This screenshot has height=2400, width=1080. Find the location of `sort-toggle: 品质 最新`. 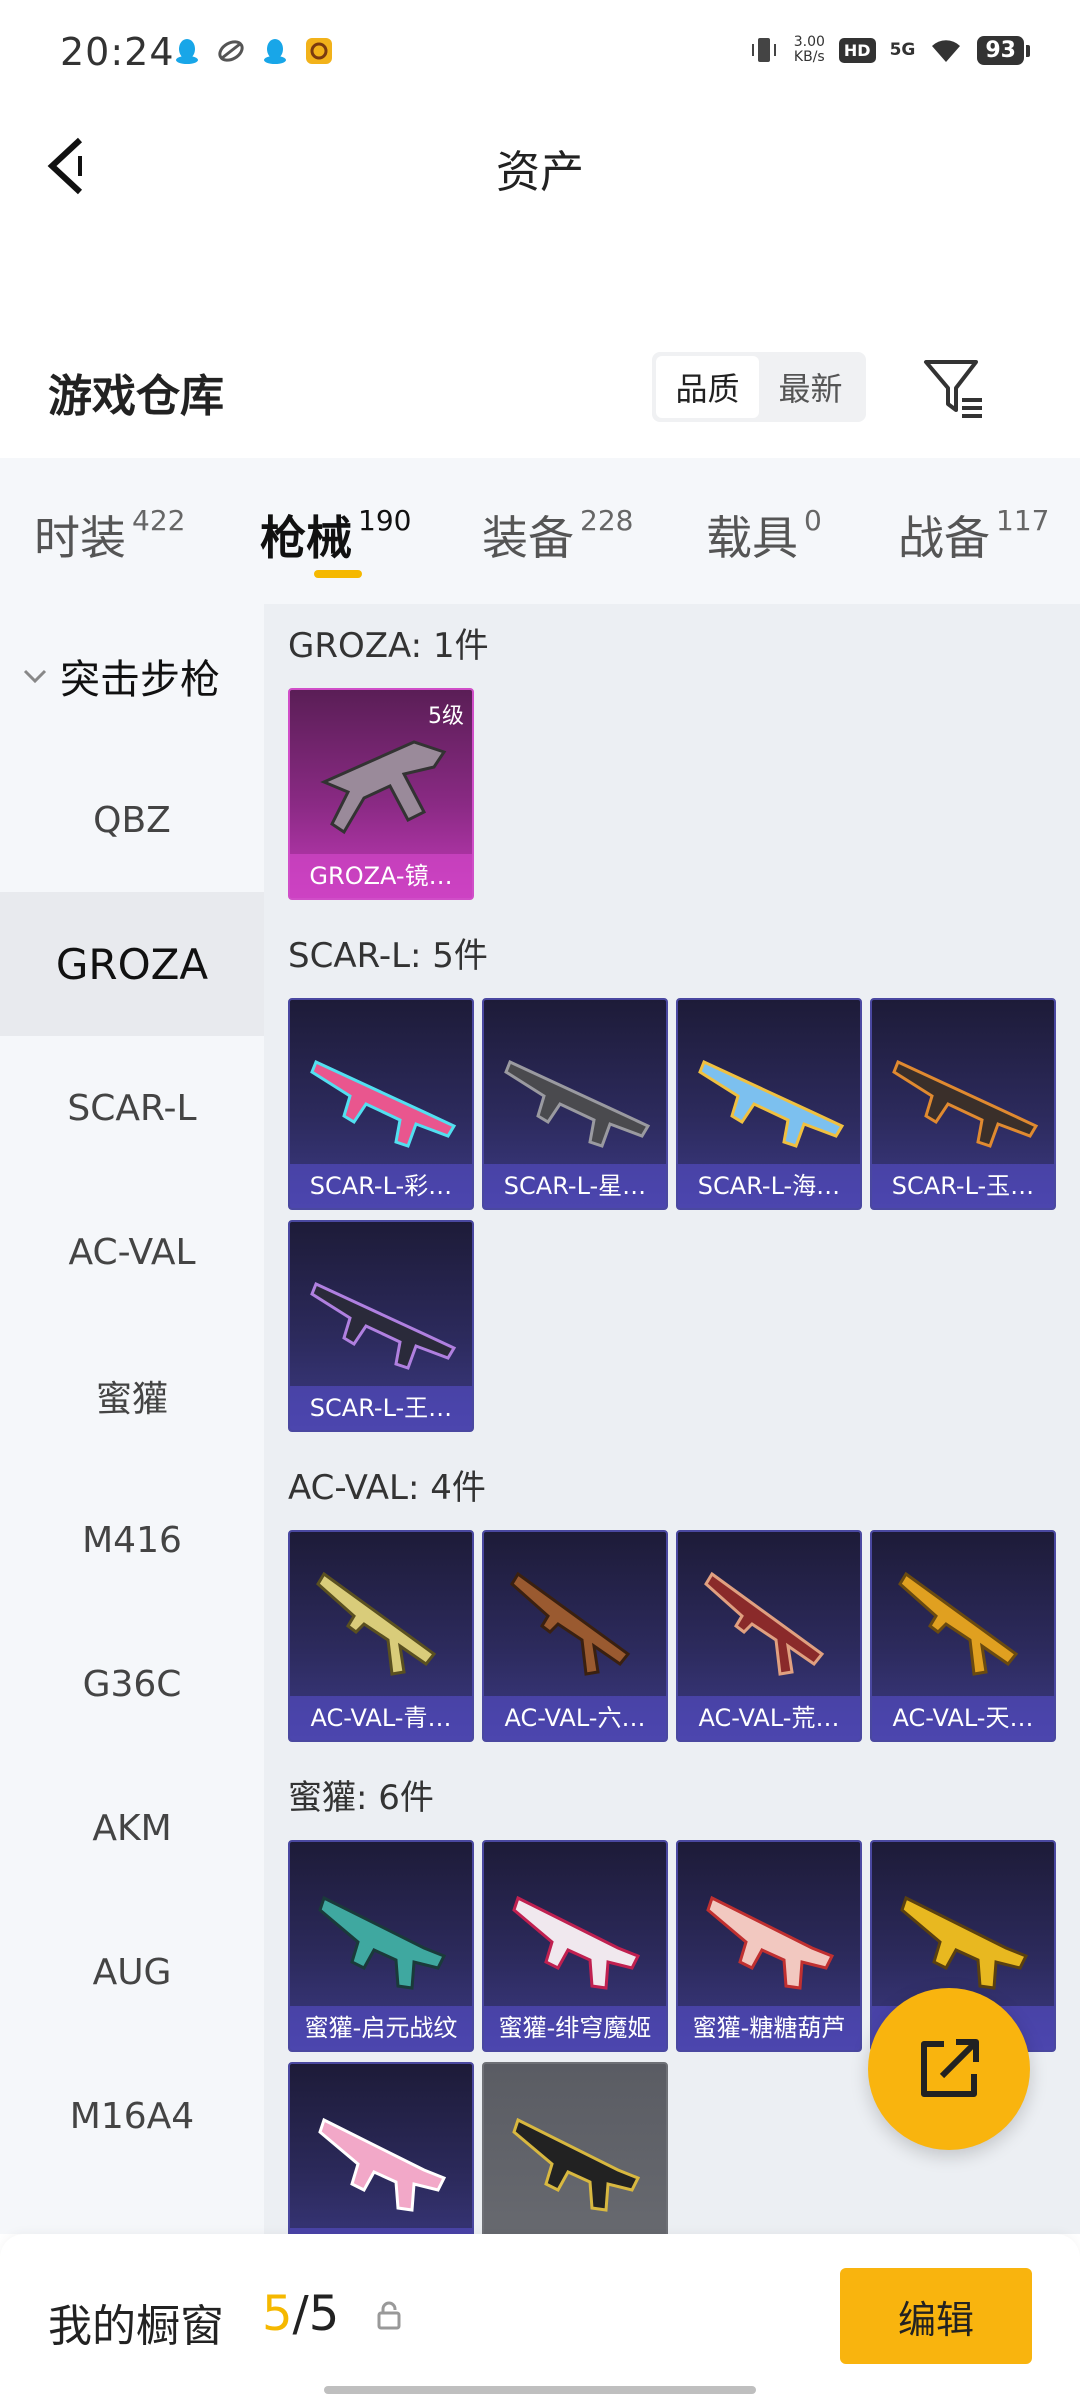

sort-toggle: 品质 最新 is located at coordinates (759, 387).